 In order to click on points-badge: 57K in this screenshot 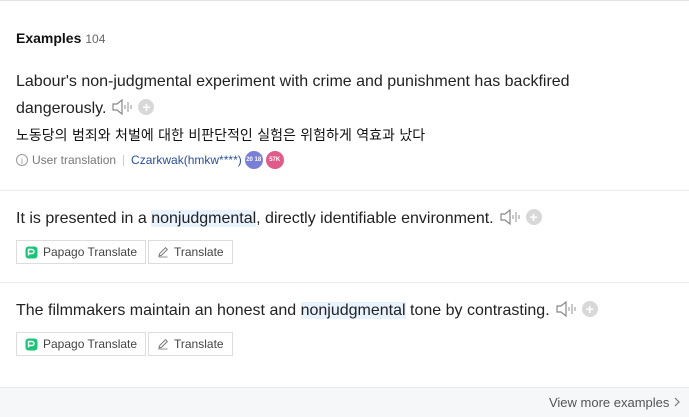, I will do `click(274, 160)`.